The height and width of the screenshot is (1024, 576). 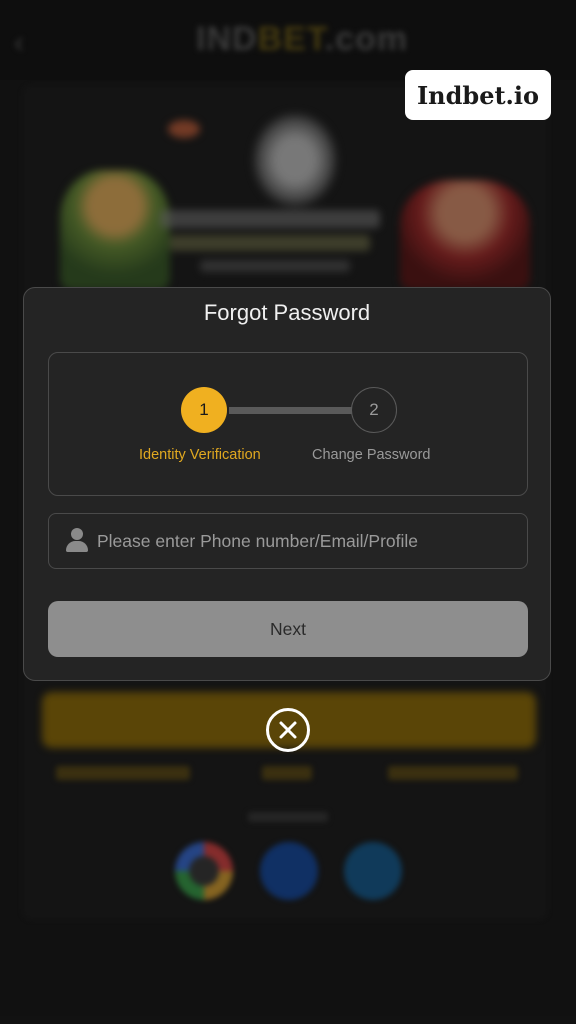 I want to click on step-1-label: Identity Verification, so click(x=200, y=455).